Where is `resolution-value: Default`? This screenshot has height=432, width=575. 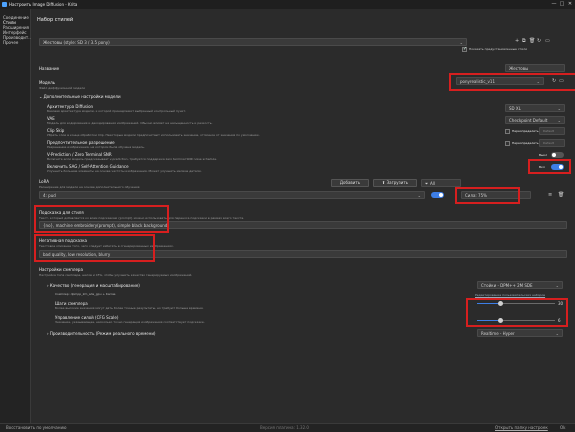
resolution-value: Default is located at coordinates (548, 143).